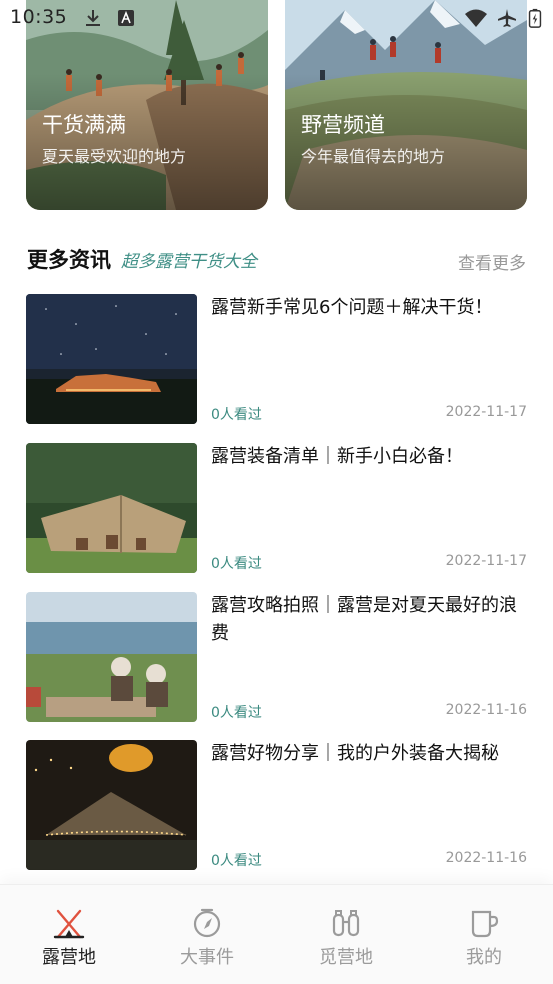 The width and height of the screenshot is (553, 984). What do you see at coordinates (485, 924) in the screenshot?
I see `cup-icon` at bounding box center [485, 924].